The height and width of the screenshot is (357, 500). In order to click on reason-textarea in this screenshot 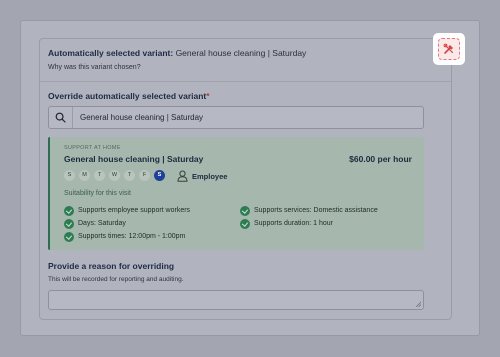, I will do `click(236, 300)`.